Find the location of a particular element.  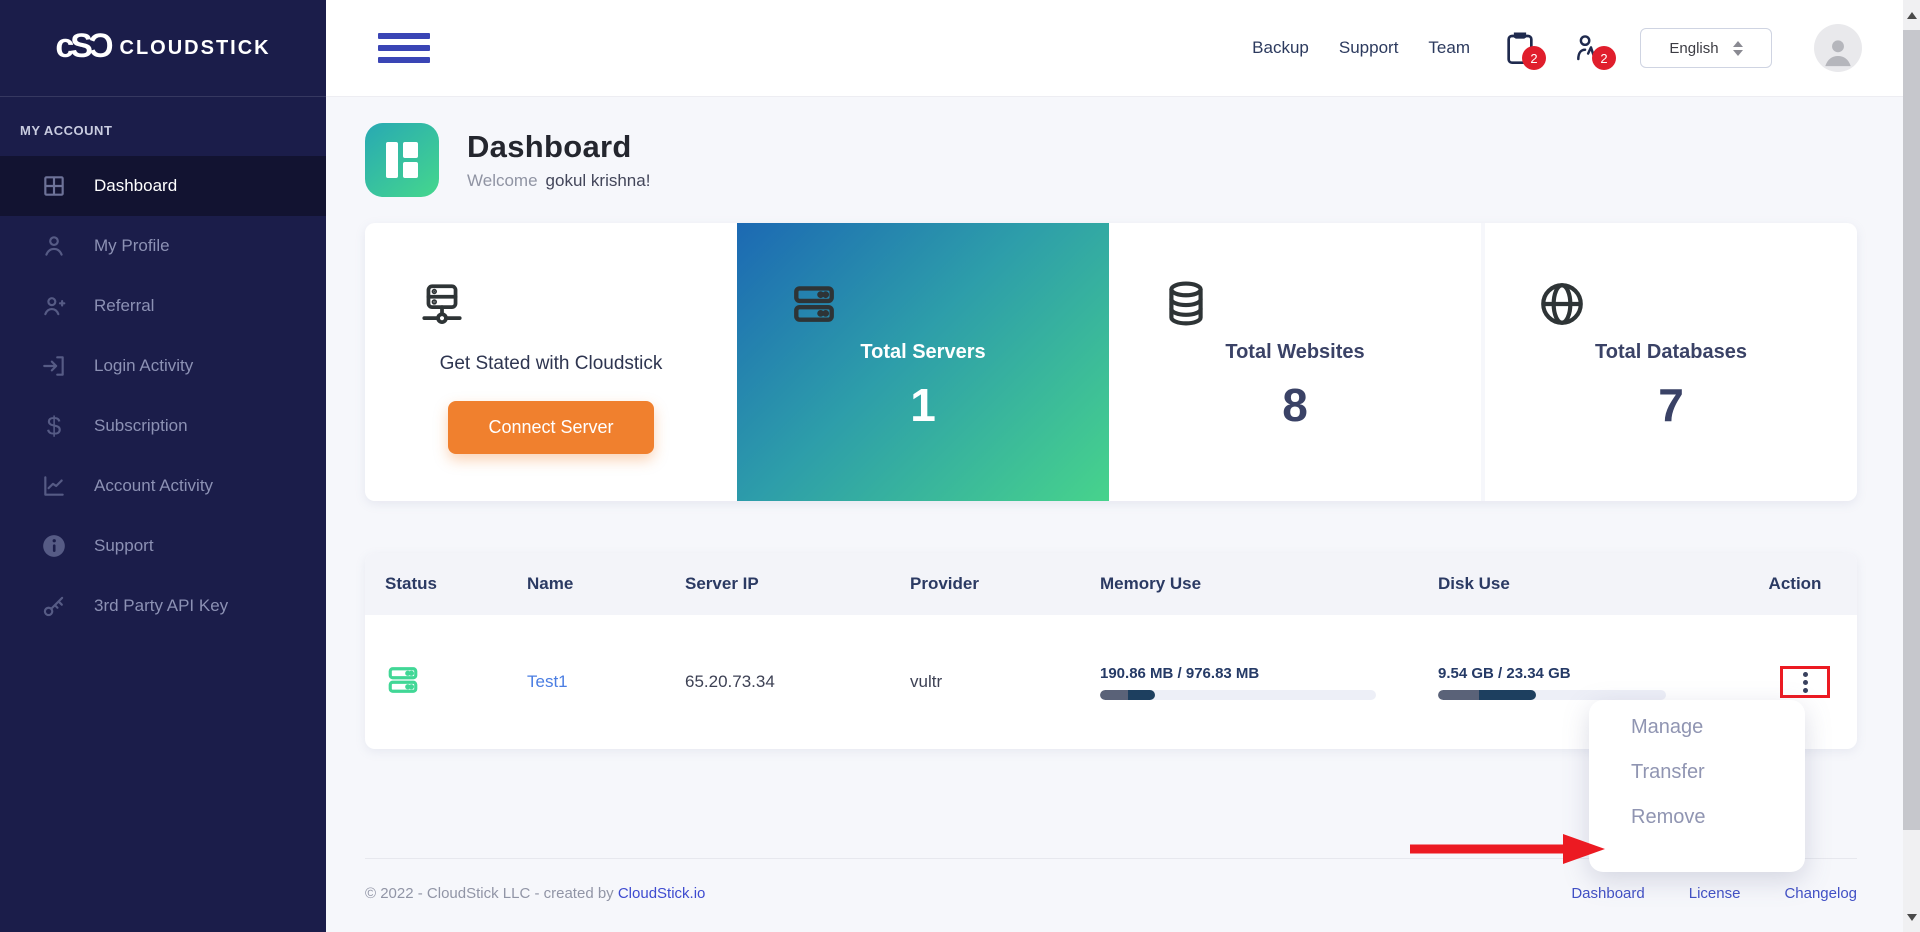

disk-progress-bar is located at coordinates (1552, 694).